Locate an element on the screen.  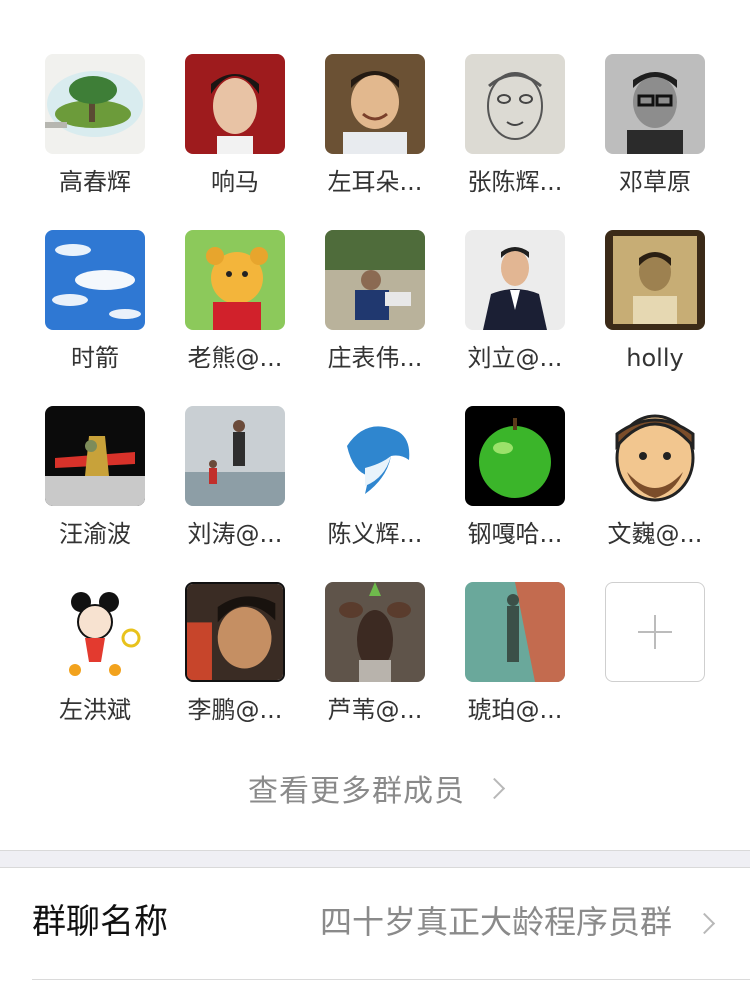
dolphin-icon is located at coordinates (375, 456).